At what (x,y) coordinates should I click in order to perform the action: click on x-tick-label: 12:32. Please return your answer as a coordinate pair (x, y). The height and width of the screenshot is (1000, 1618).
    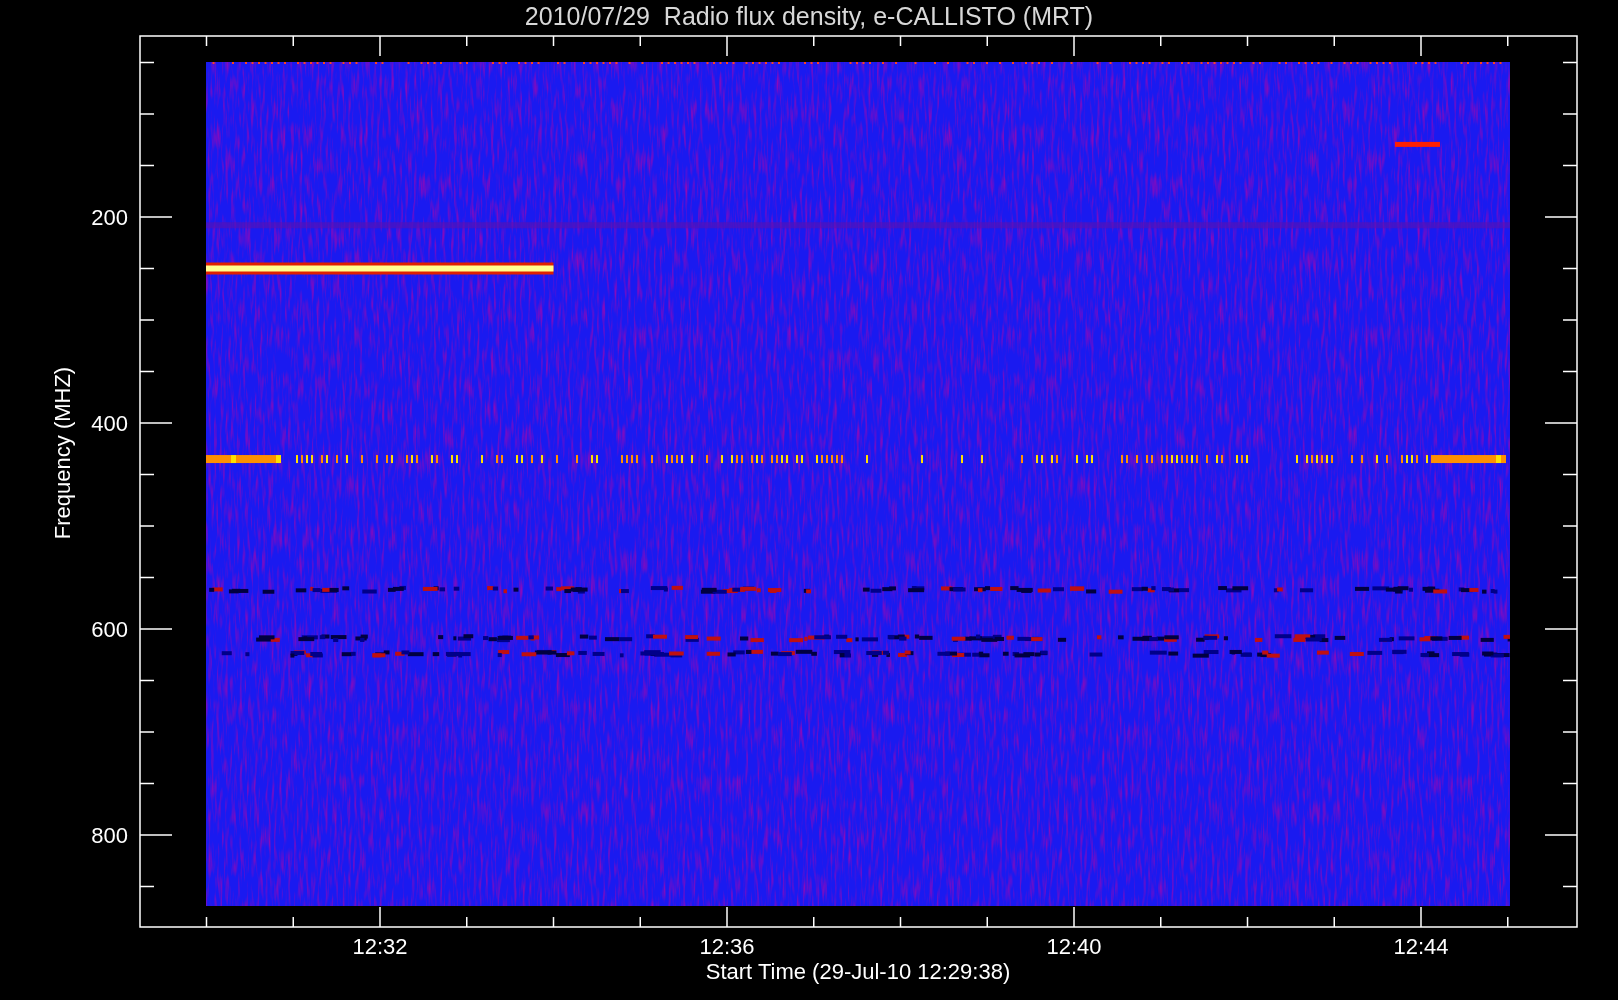
    Looking at the image, I should click on (380, 946).